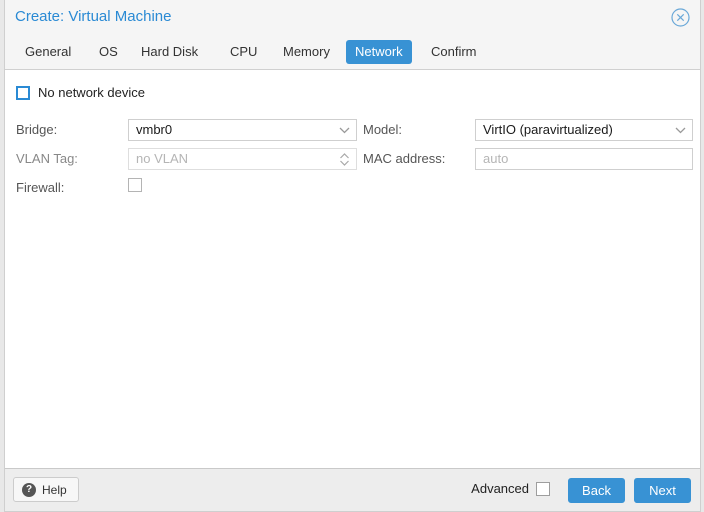 The image size is (704, 512). Describe the element at coordinates (169, 52) in the screenshot. I see `tab-hard-disk: Hard Disk` at that location.